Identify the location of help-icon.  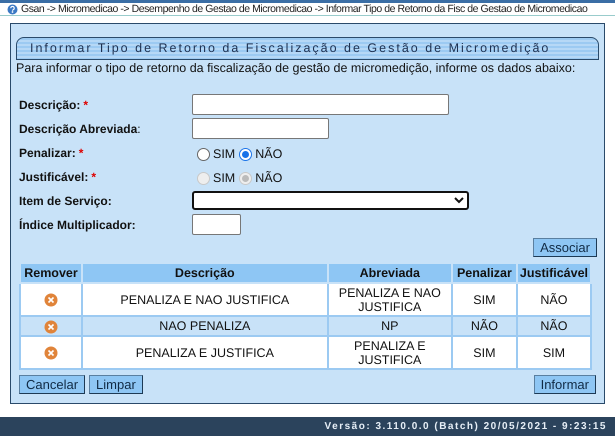
(12, 9).